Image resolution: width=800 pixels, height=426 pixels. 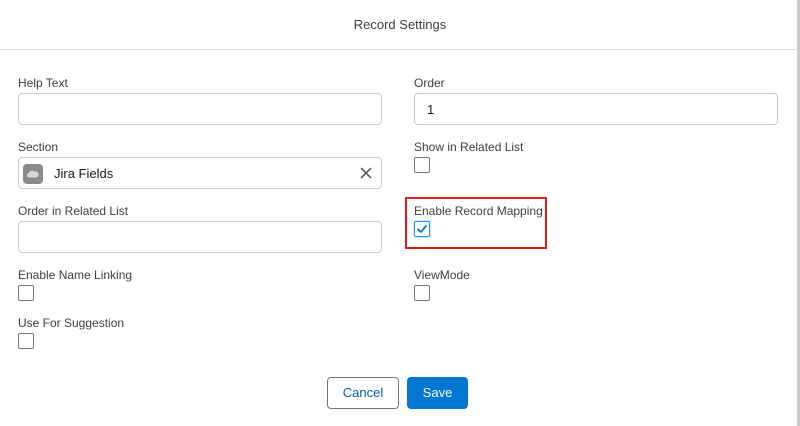 What do you see at coordinates (75, 275) in the screenshot?
I see `enable-name-linking-label: Enable Name Linking` at bounding box center [75, 275].